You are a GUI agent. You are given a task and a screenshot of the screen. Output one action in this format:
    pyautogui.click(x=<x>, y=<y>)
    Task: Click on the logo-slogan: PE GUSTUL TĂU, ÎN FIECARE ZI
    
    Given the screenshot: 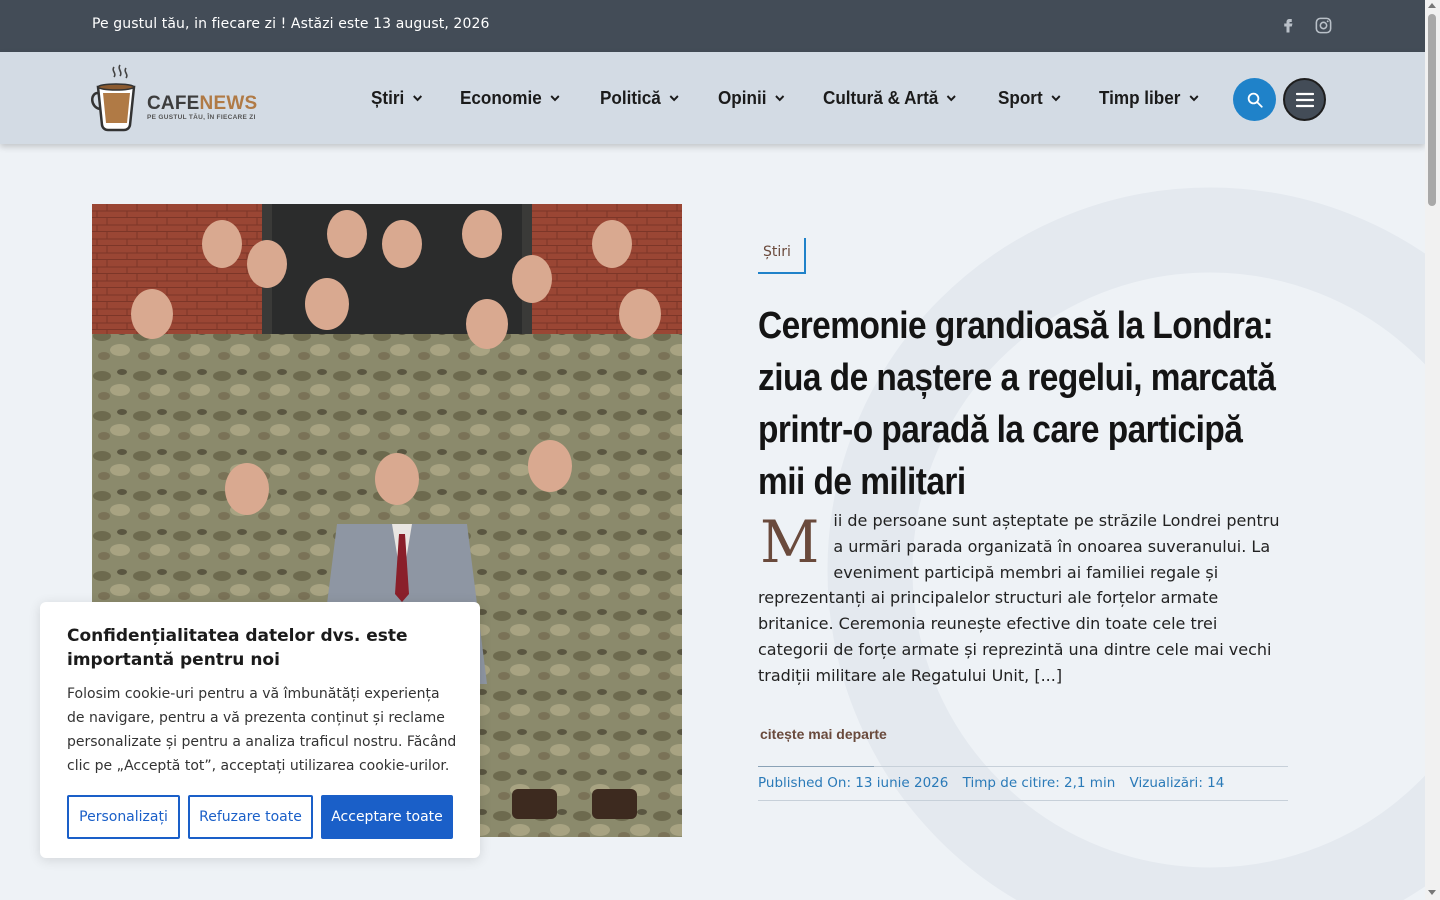 What is the action you would take?
    pyautogui.click(x=201, y=117)
    